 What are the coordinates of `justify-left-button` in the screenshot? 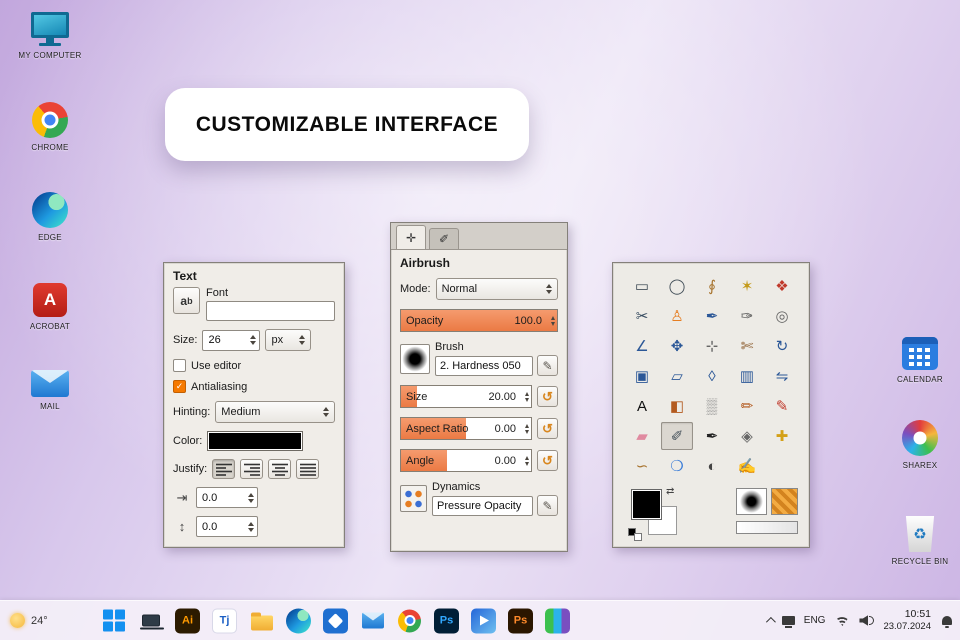 It's located at (224, 469).